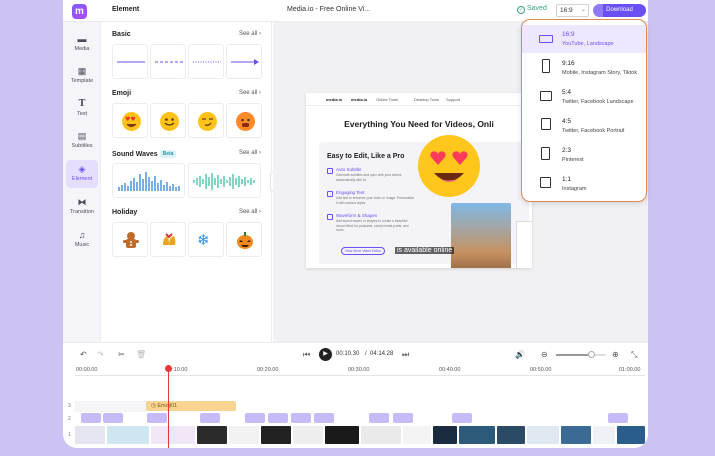 Image resolution: width=715 pixels, height=456 pixels. I want to click on undo-icon: ↶, so click(83, 354).